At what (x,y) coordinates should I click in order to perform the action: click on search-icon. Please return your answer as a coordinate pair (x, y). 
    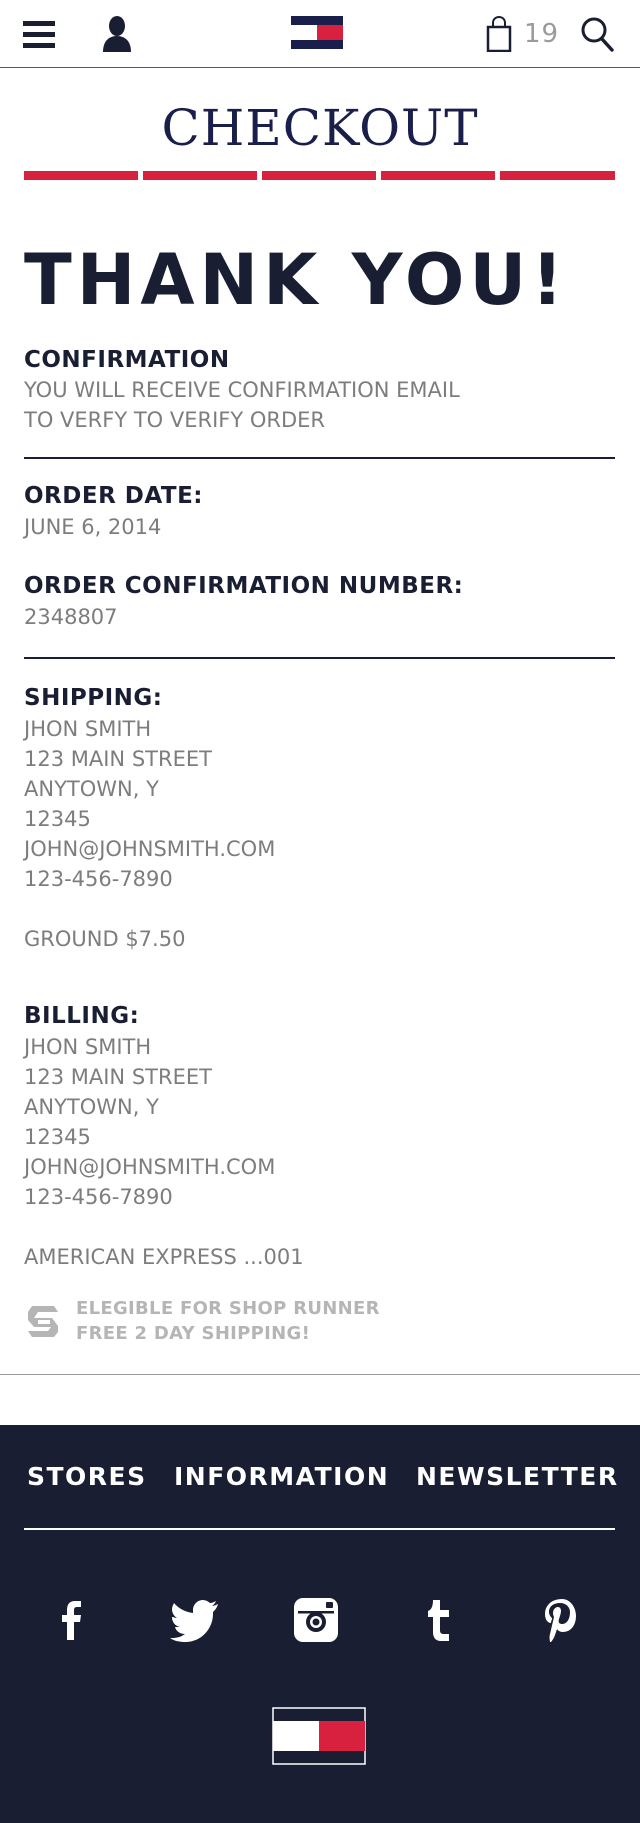
    Looking at the image, I should click on (597, 34).